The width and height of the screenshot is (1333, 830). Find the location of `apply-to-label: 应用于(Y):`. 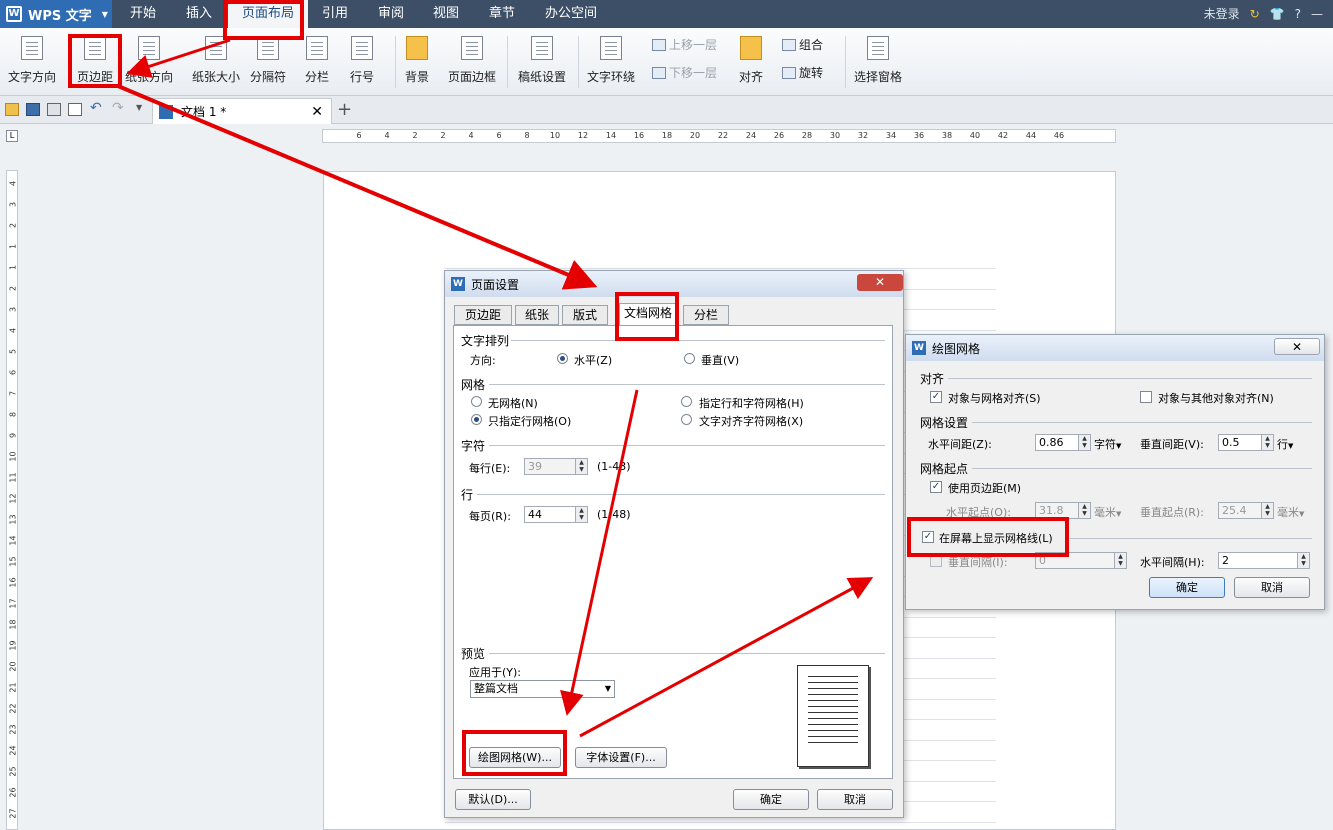

apply-to-label: 应用于(Y): is located at coordinates (495, 672).